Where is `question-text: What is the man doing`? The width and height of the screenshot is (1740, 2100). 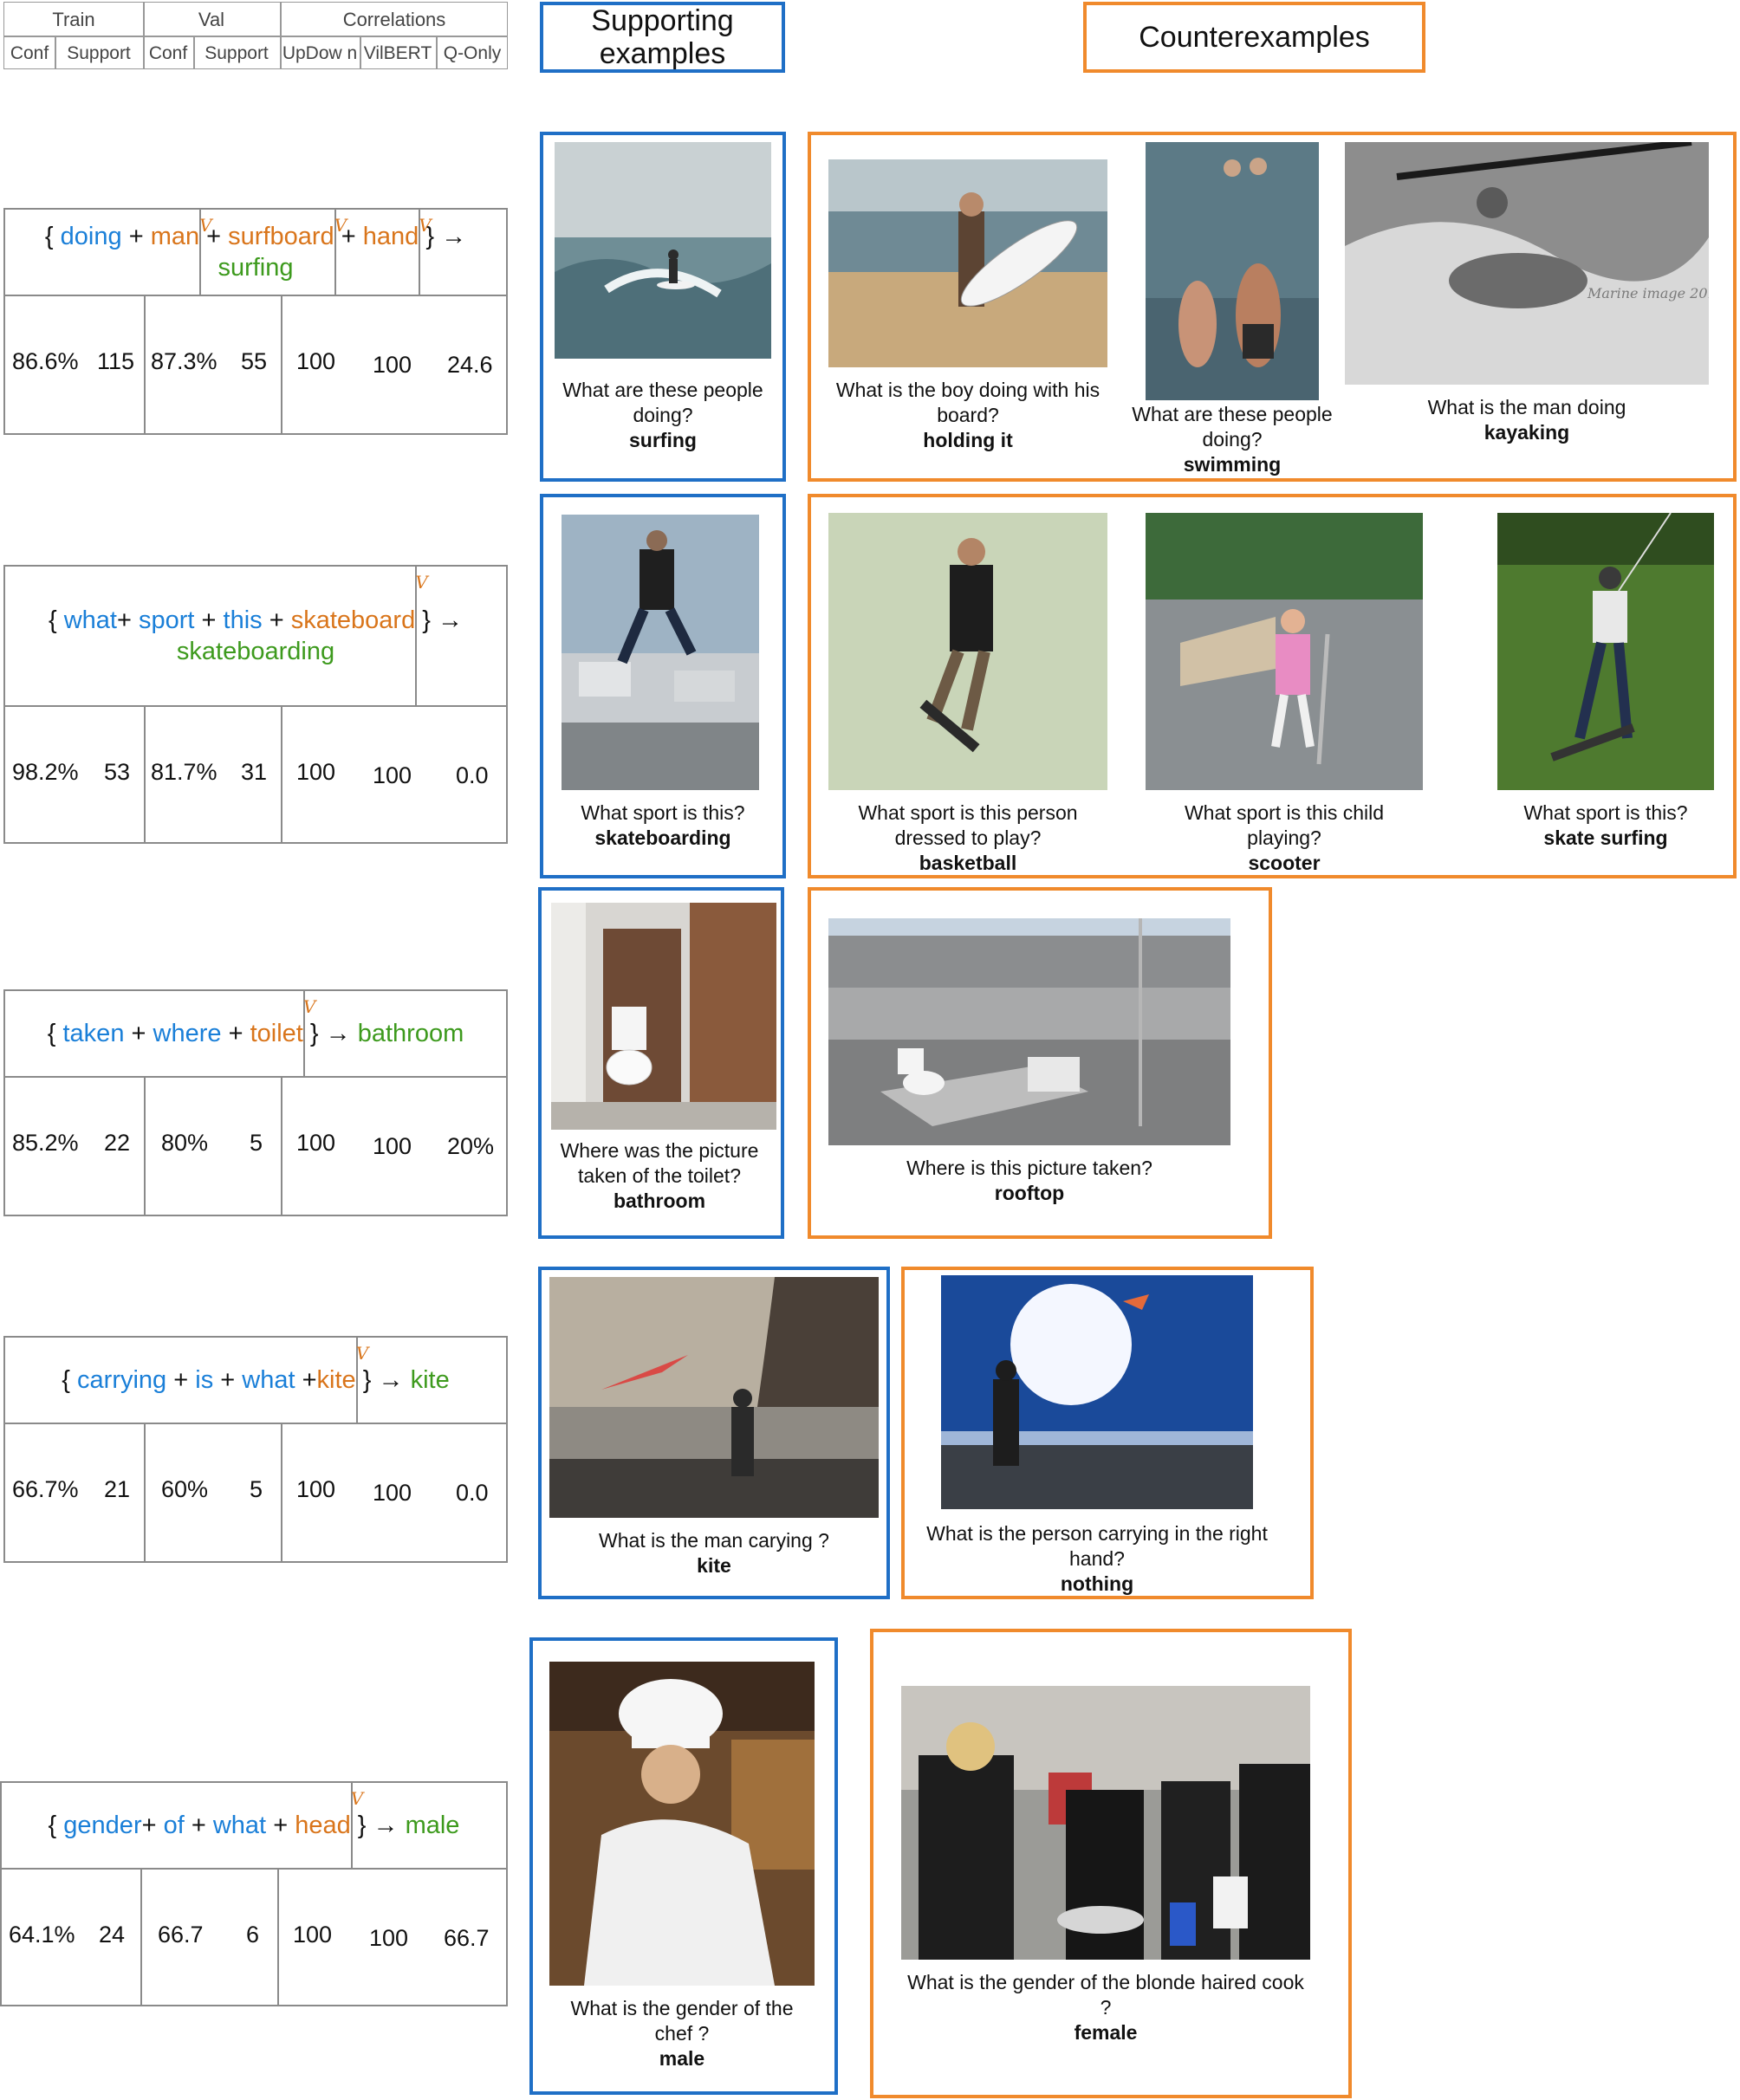 question-text: What is the man doing is located at coordinates (1526, 407).